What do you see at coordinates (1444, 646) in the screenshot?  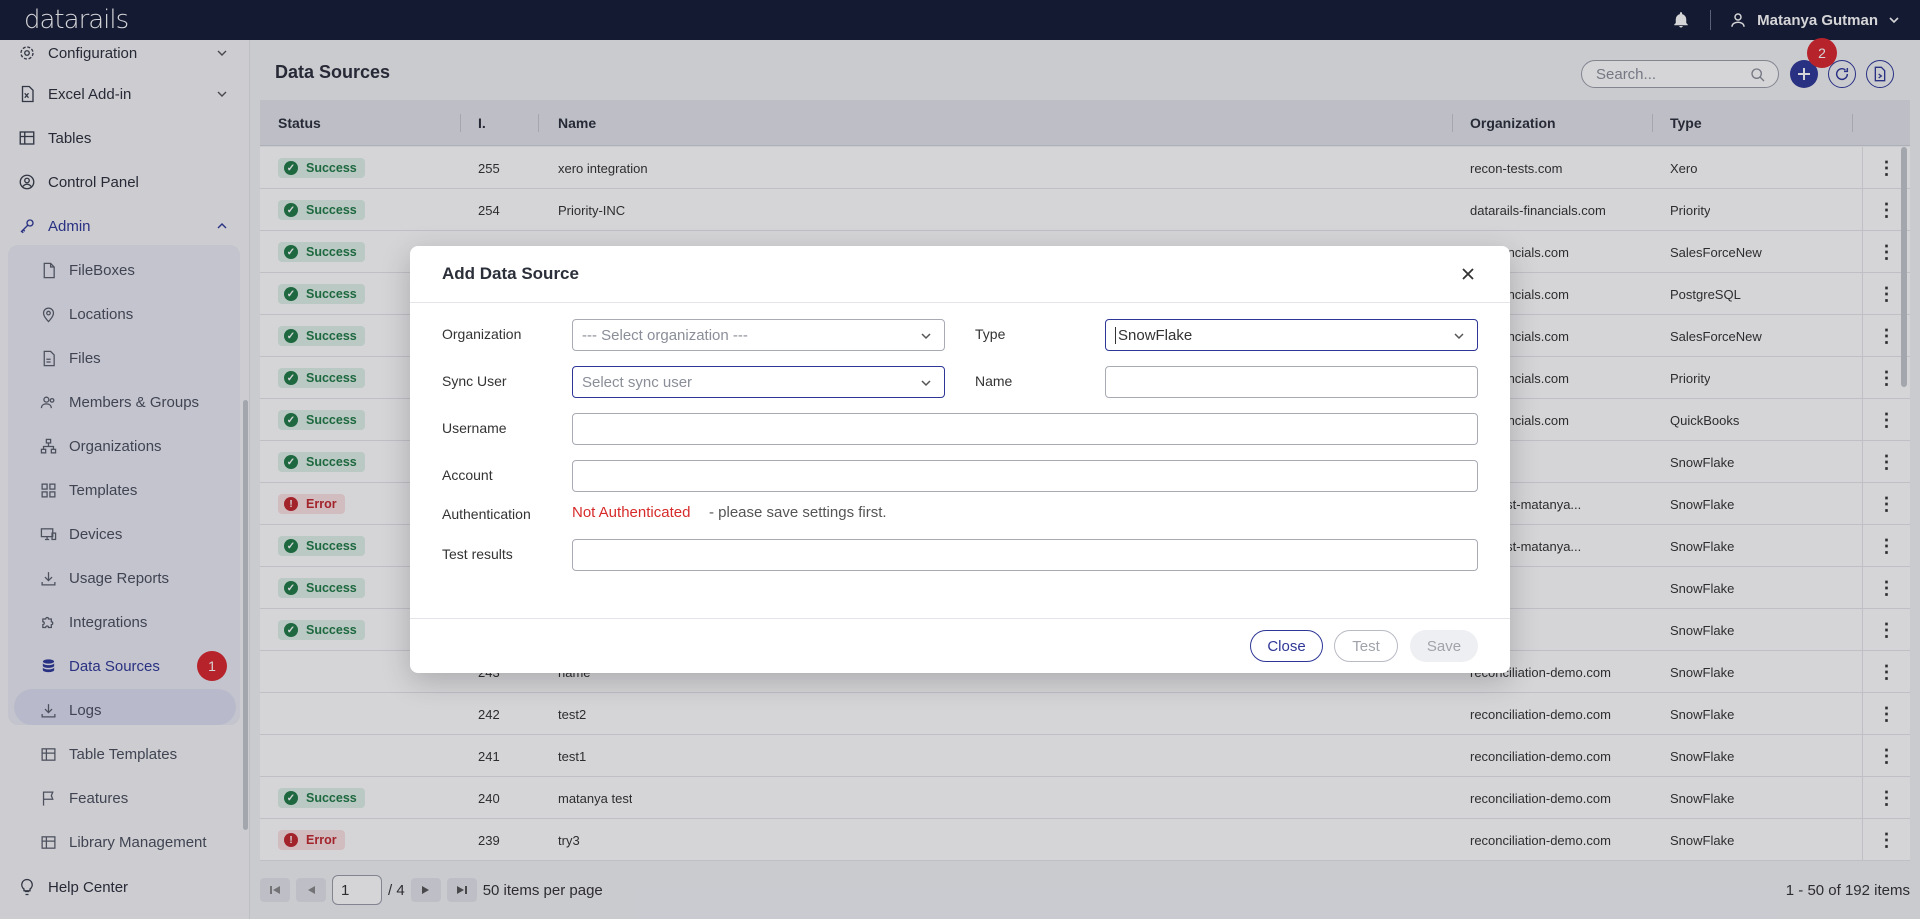 I see `save-button: Save` at bounding box center [1444, 646].